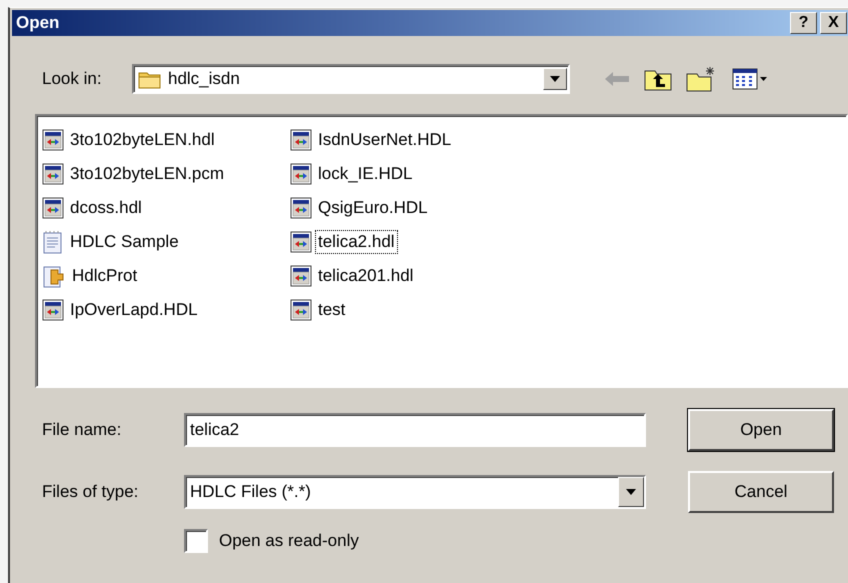 This screenshot has height=583, width=848. Describe the element at coordinates (803, 23) in the screenshot. I see `help-button: ?` at that location.